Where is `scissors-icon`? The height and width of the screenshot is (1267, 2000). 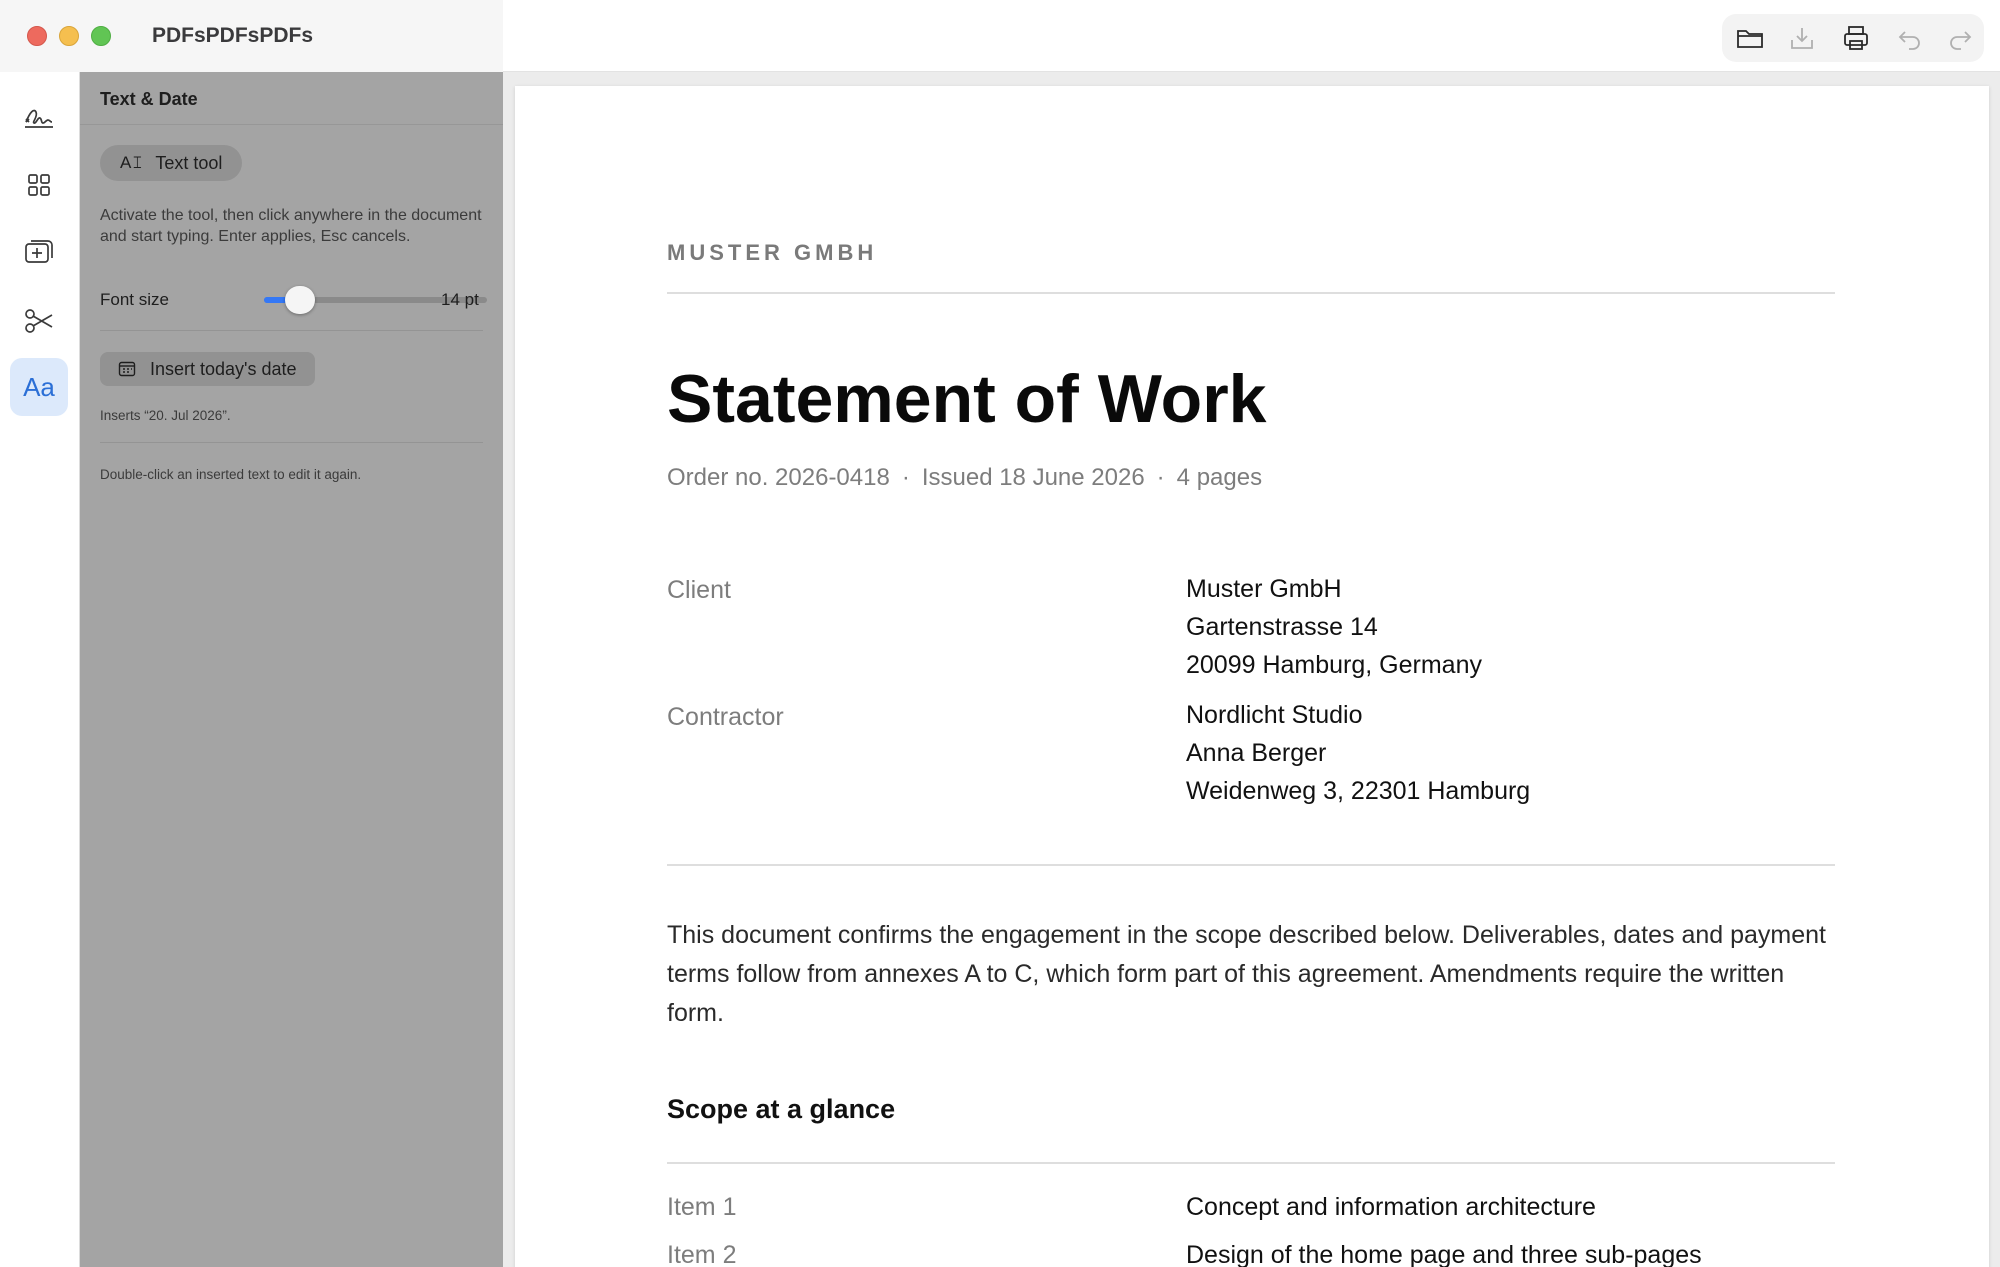 scissors-icon is located at coordinates (39, 321).